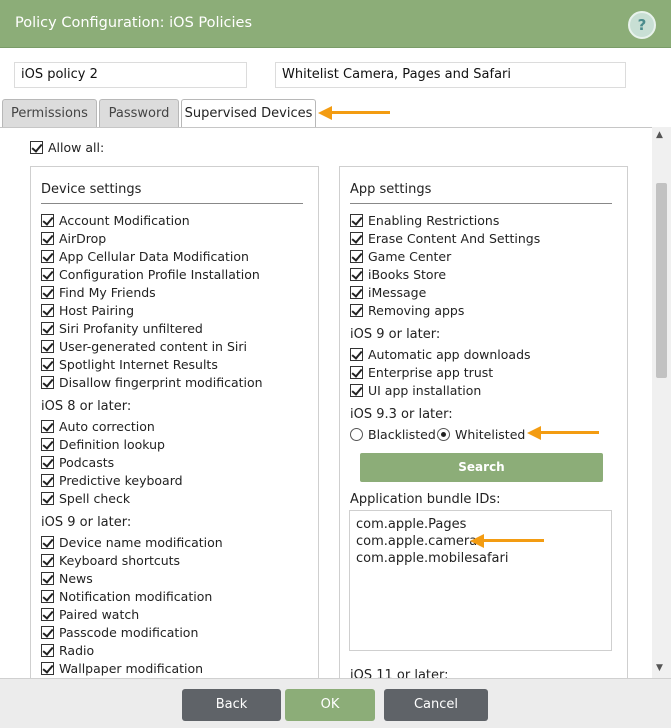 The height and width of the screenshot is (728, 671). What do you see at coordinates (388, 292) in the screenshot?
I see `app-setting-item: iMessage` at bounding box center [388, 292].